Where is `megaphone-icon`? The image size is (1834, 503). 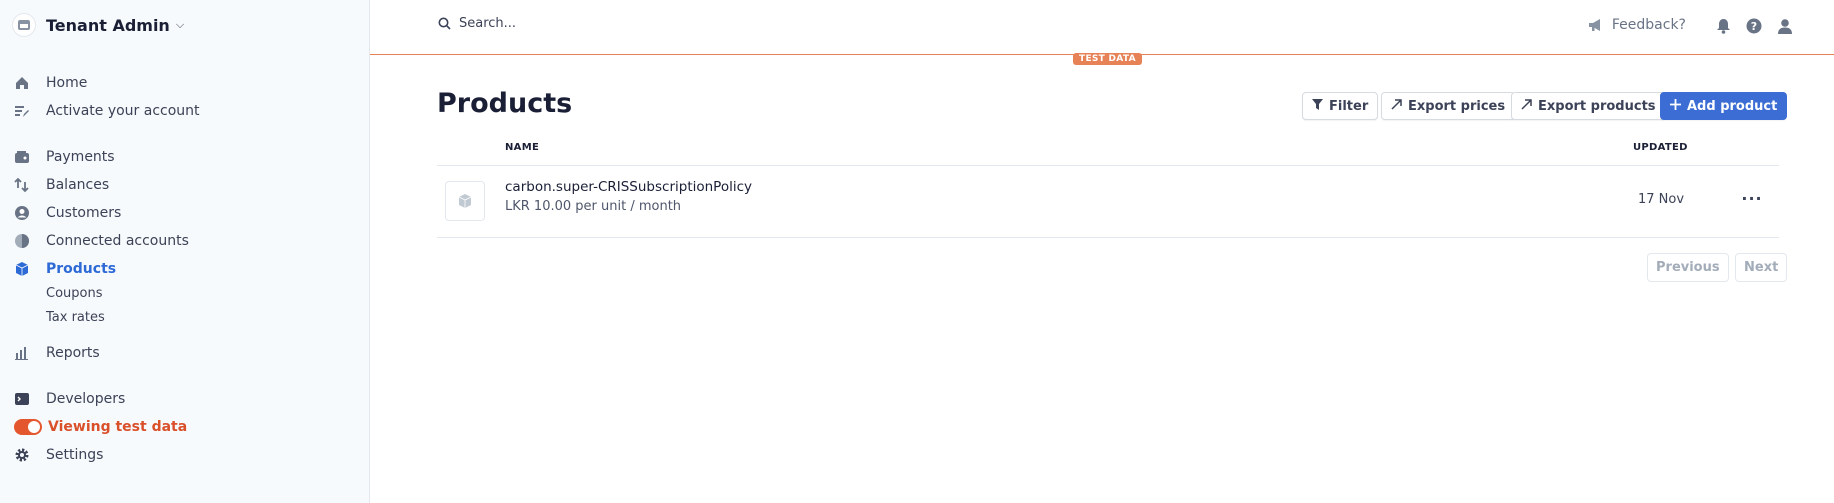
megaphone-icon is located at coordinates (1594, 25).